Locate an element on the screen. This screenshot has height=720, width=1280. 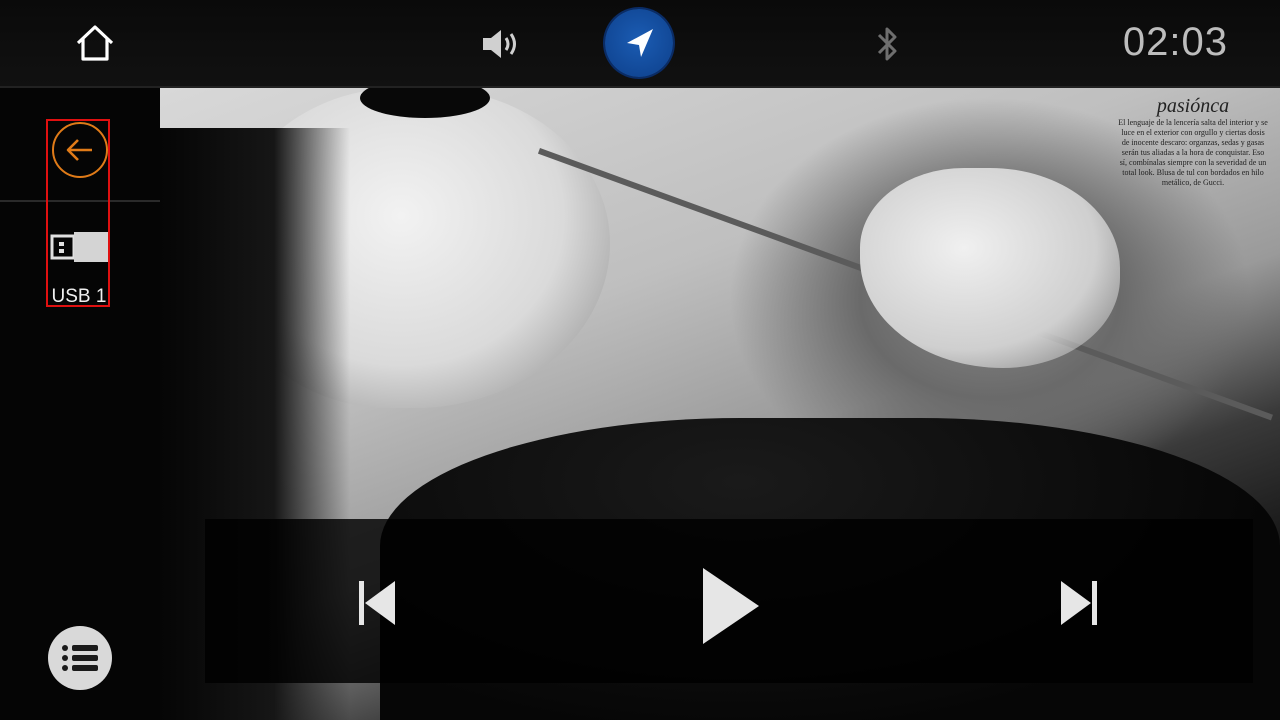
artwork-headline: pasiónca is located at coordinates (1193, 106).